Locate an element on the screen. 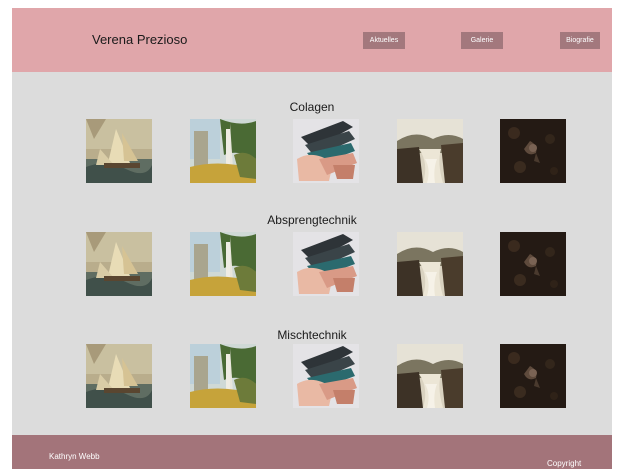 The width and height of the screenshot is (624, 469). nav-biografie-button: Biografie is located at coordinates (580, 40).